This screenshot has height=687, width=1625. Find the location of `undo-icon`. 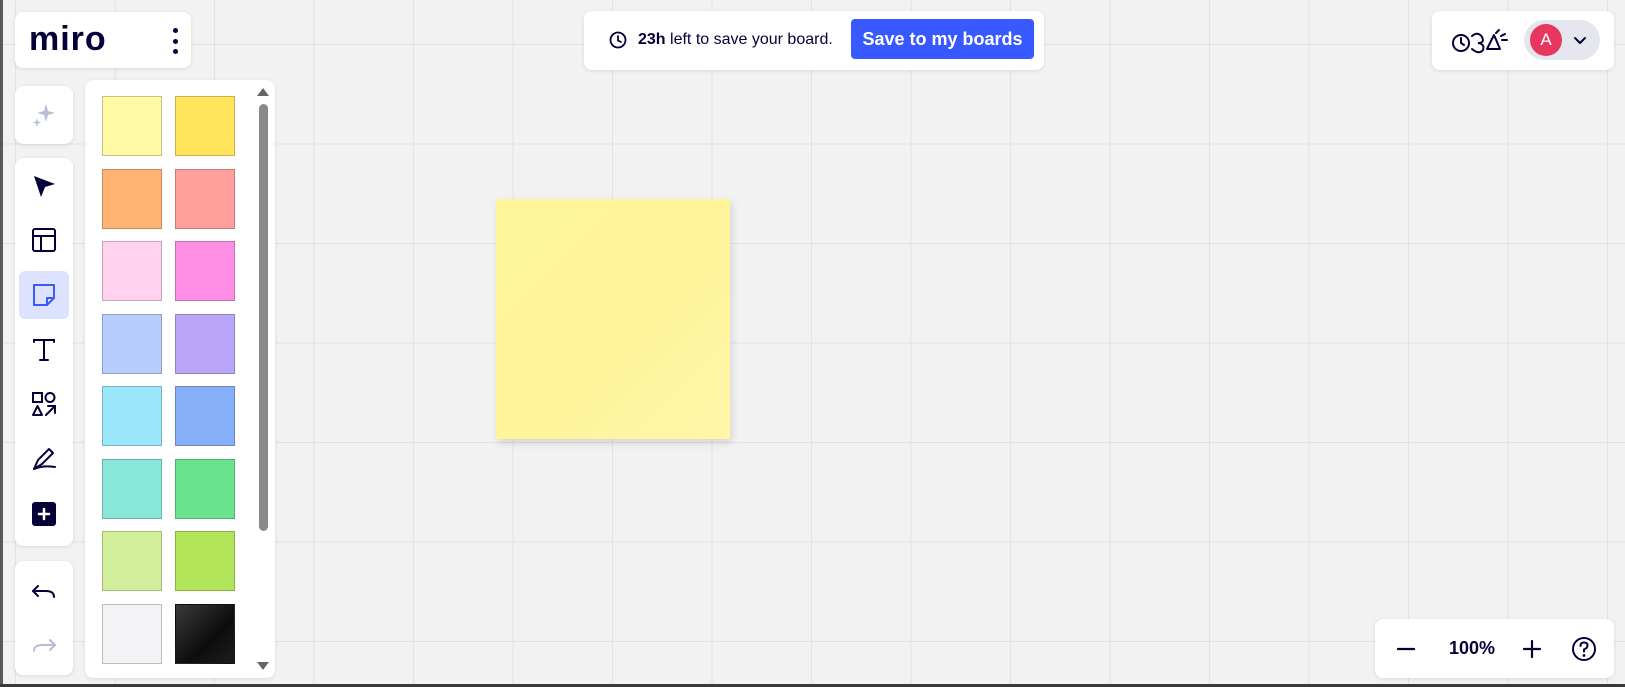

undo-icon is located at coordinates (43, 591).